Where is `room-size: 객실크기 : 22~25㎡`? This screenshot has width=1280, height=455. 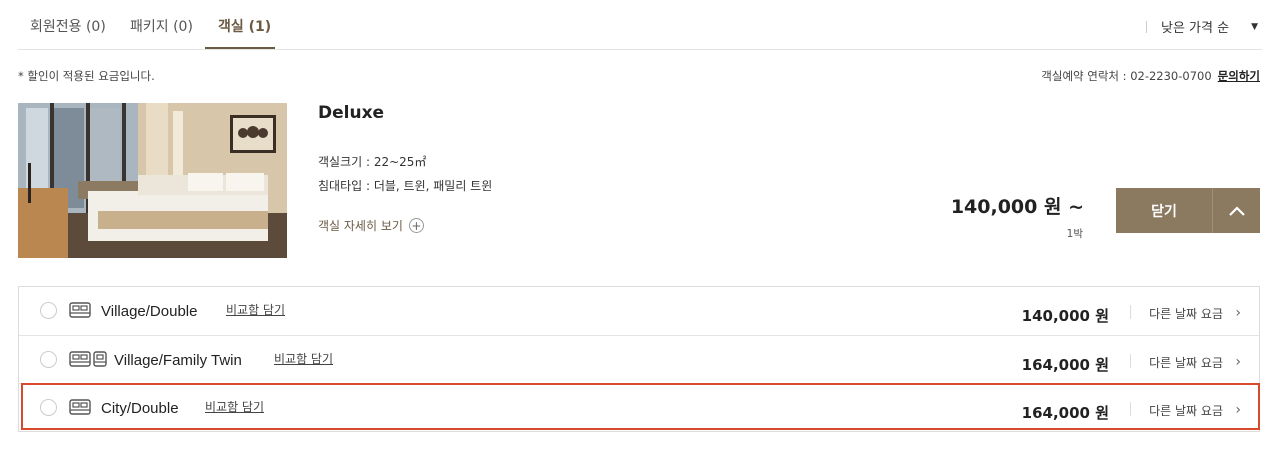 room-size: 객실크기 : 22~25㎡ is located at coordinates (372, 162).